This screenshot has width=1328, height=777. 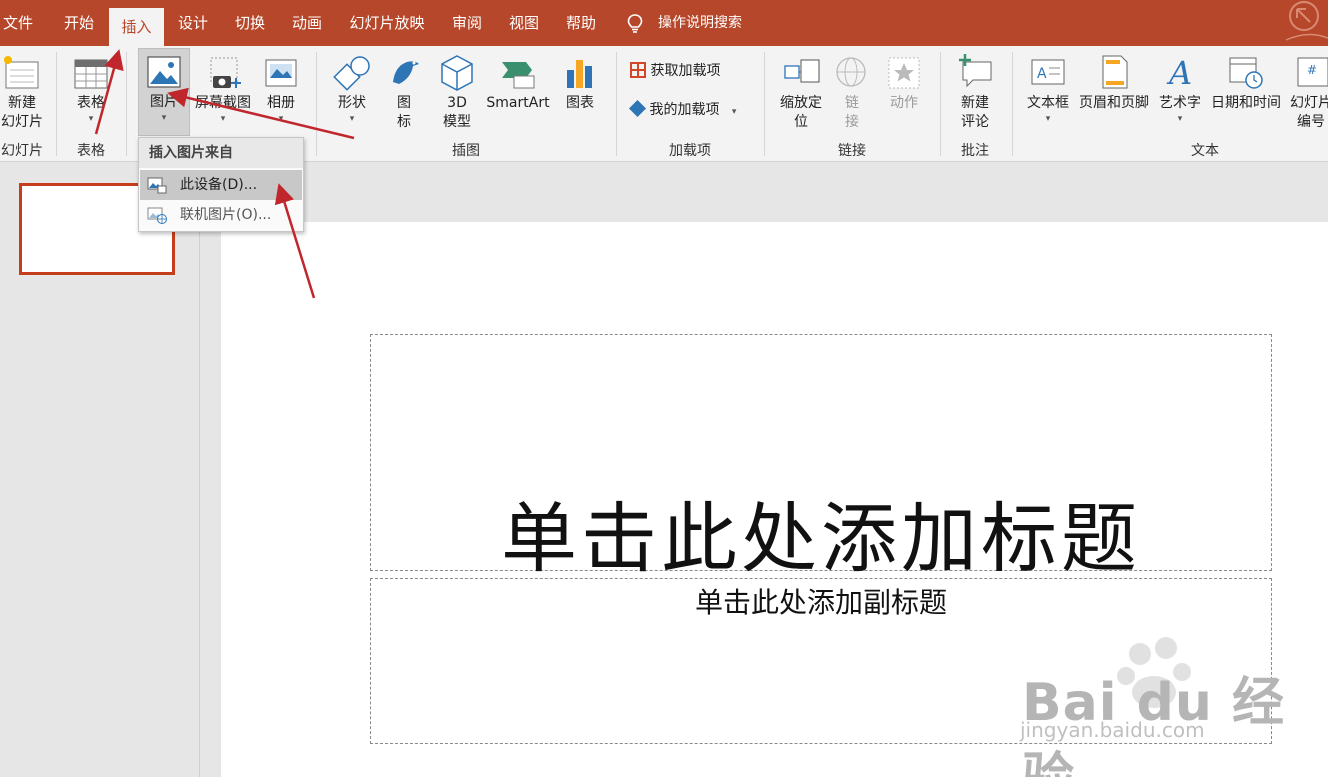 I want to click on link-button: 链 接, so click(x=852, y=92).